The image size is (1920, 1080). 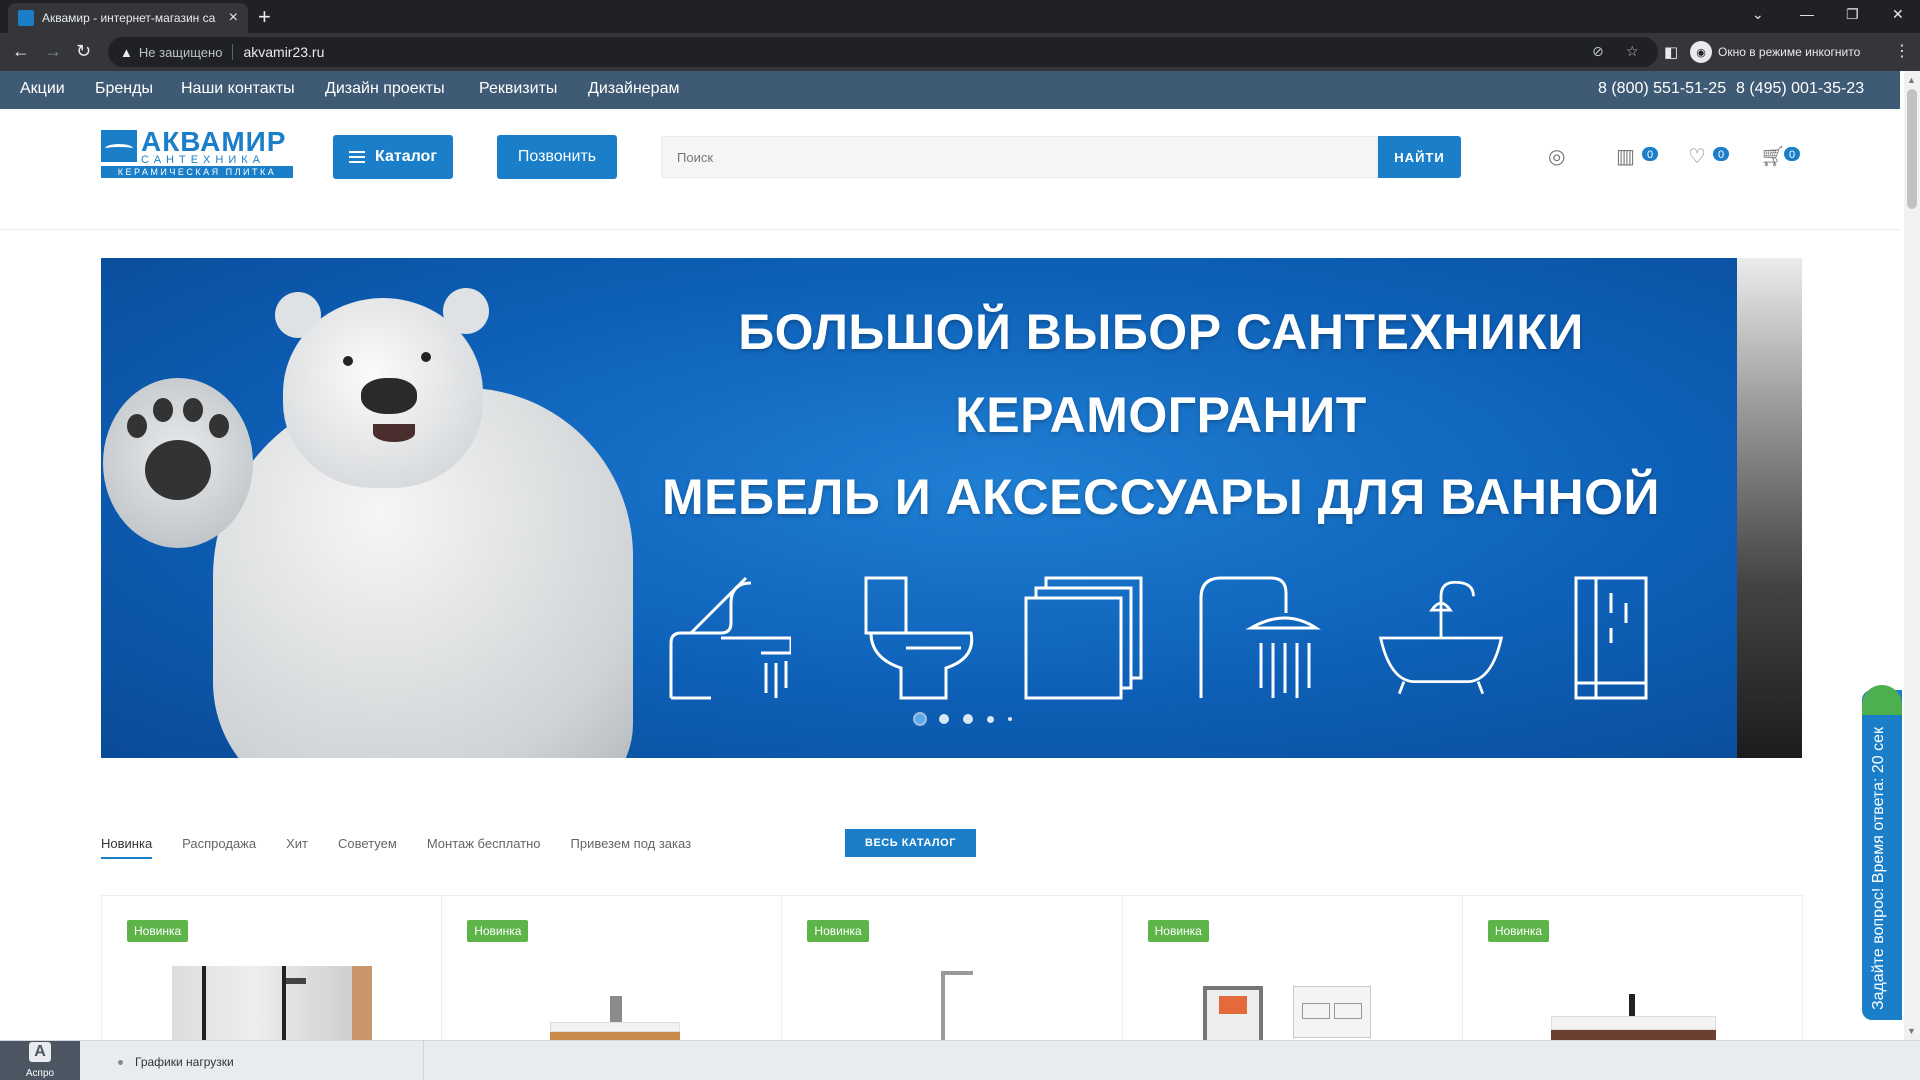 I want to click on tab-title: Аквамир - интернет-магазин са, so click(x=129, y=18).